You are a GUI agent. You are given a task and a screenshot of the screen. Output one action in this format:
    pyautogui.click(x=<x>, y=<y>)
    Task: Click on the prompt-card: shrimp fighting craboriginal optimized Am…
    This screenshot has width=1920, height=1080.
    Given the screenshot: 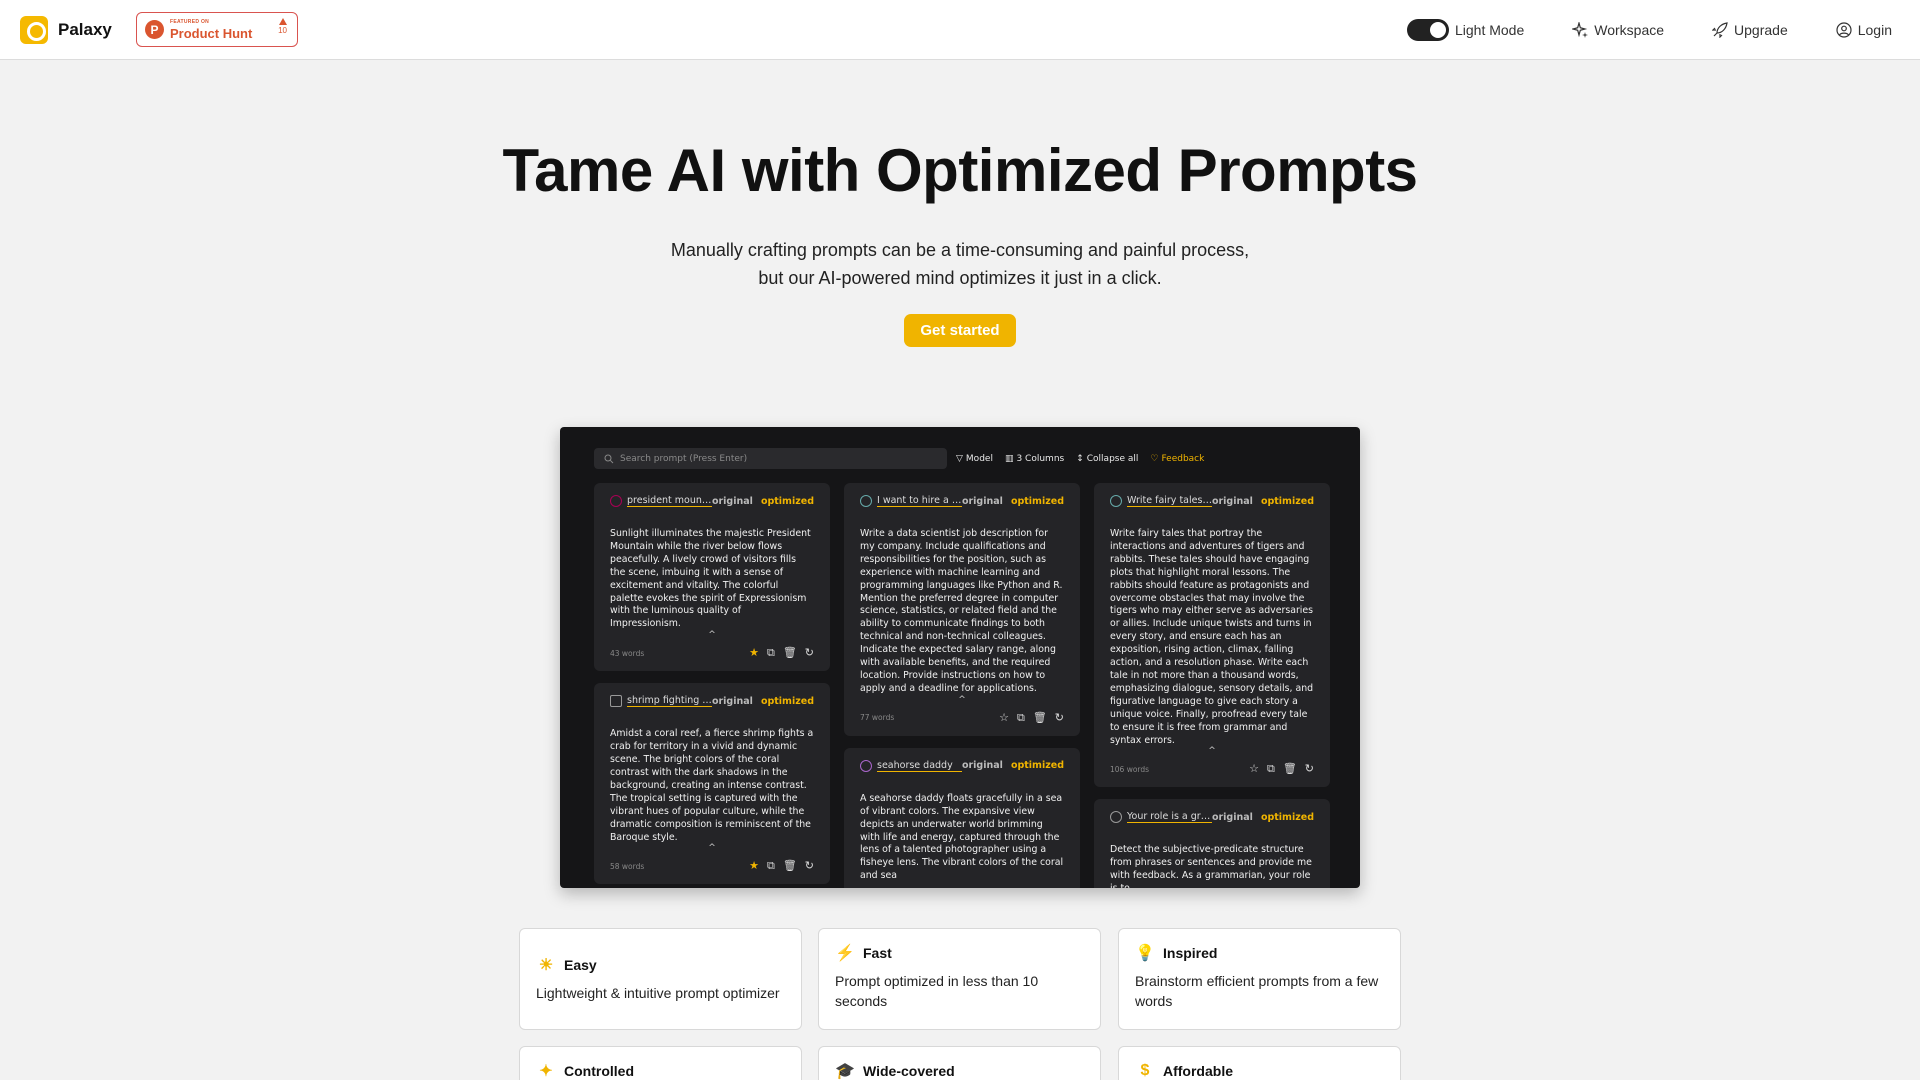 What is the action you would take?
    pyautogui.click(x=712, y=784)
    